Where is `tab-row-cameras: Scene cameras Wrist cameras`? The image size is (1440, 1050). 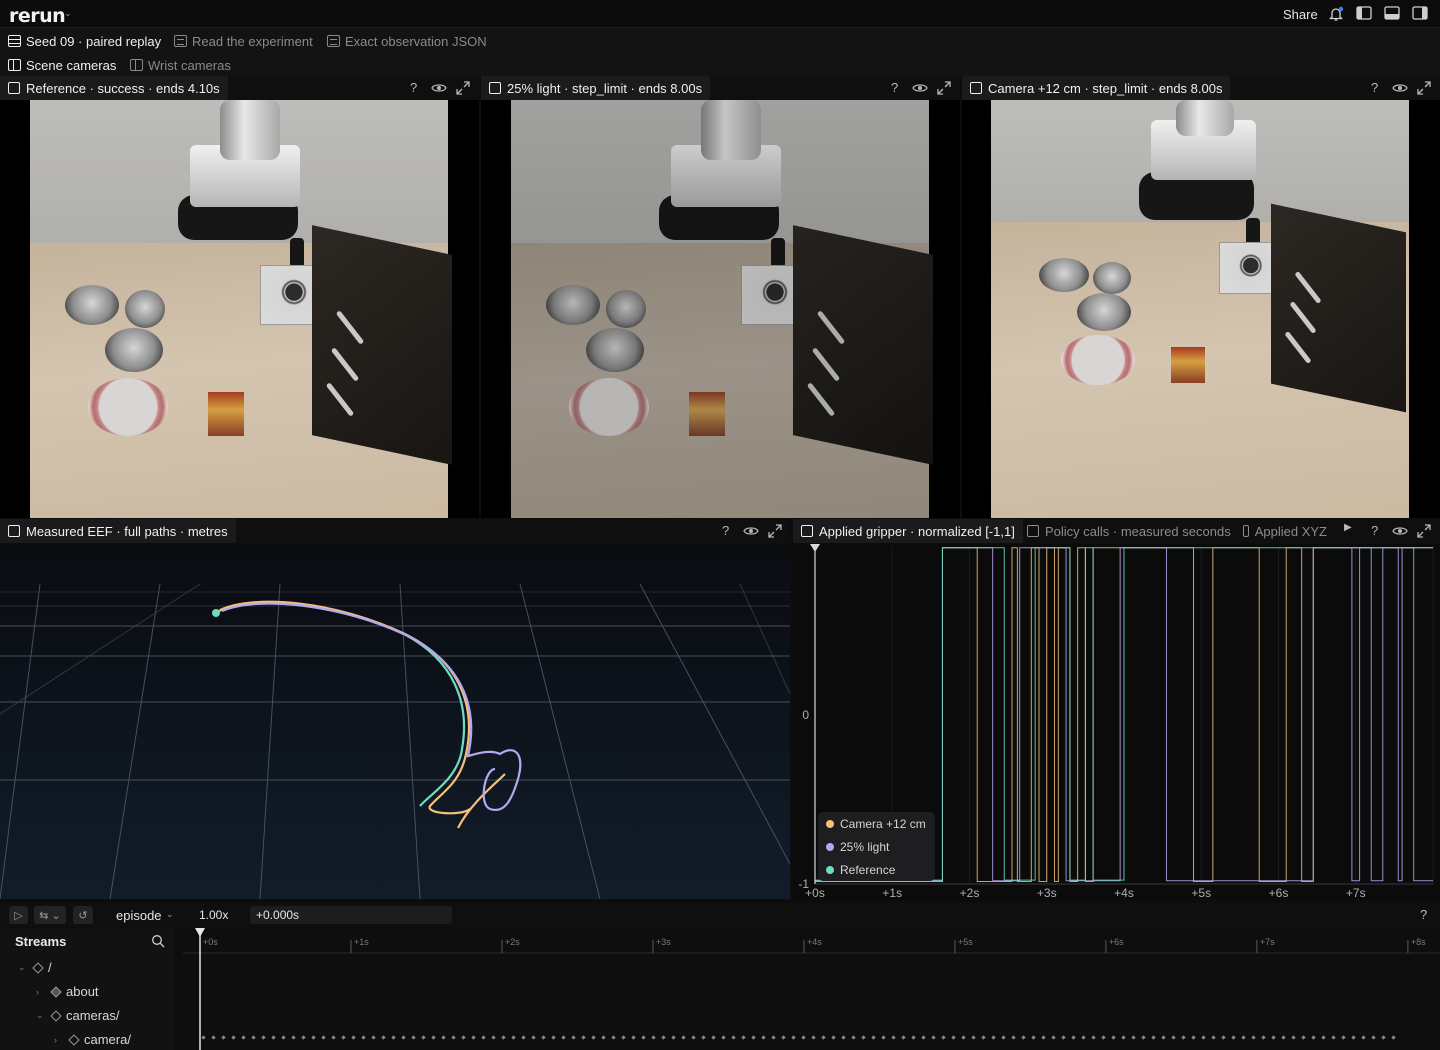
tab-row-cameras: Scene cameras Wrist cameras is located at coordinates (720, 64).